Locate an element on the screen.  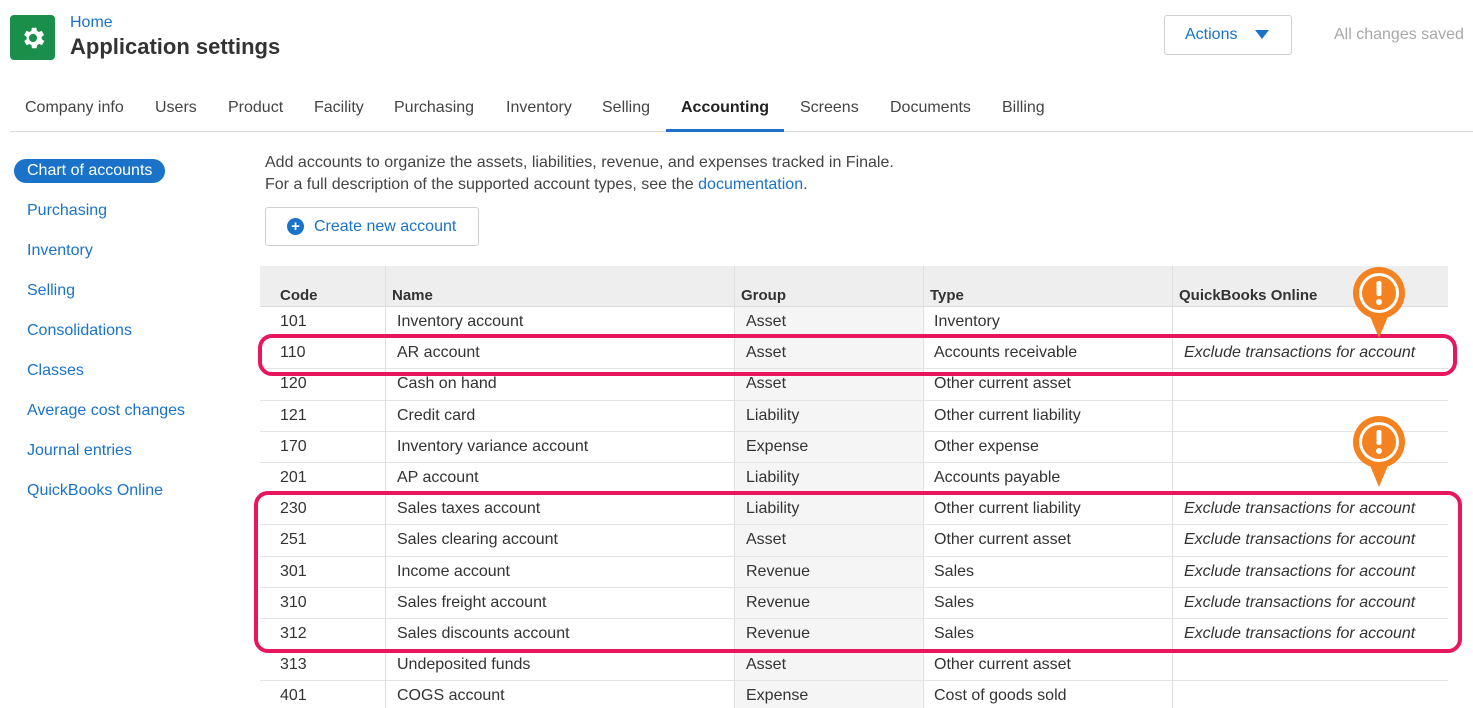
column-header-code: Code is located at coordinates (322, 286).